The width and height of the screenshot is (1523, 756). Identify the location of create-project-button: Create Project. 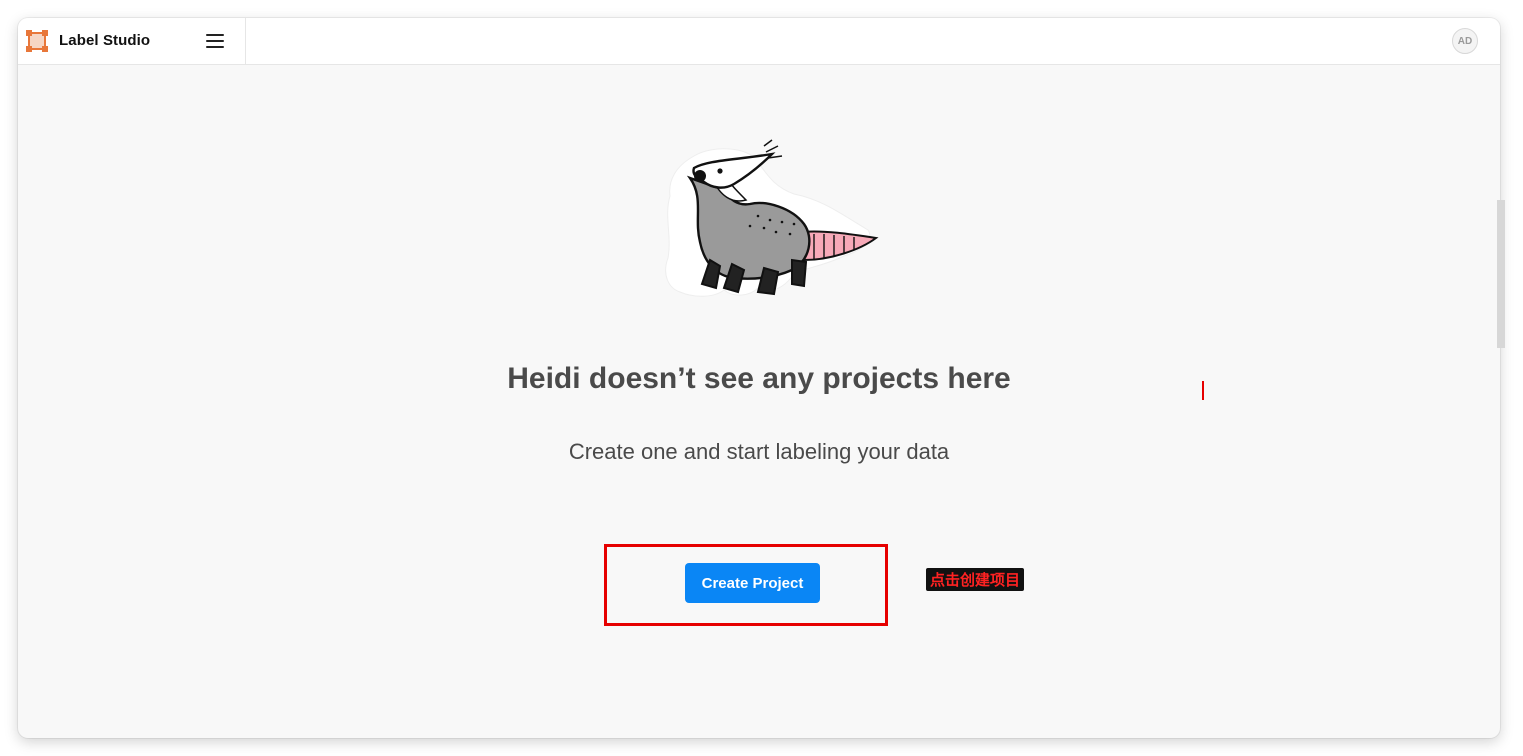
(752, 583).